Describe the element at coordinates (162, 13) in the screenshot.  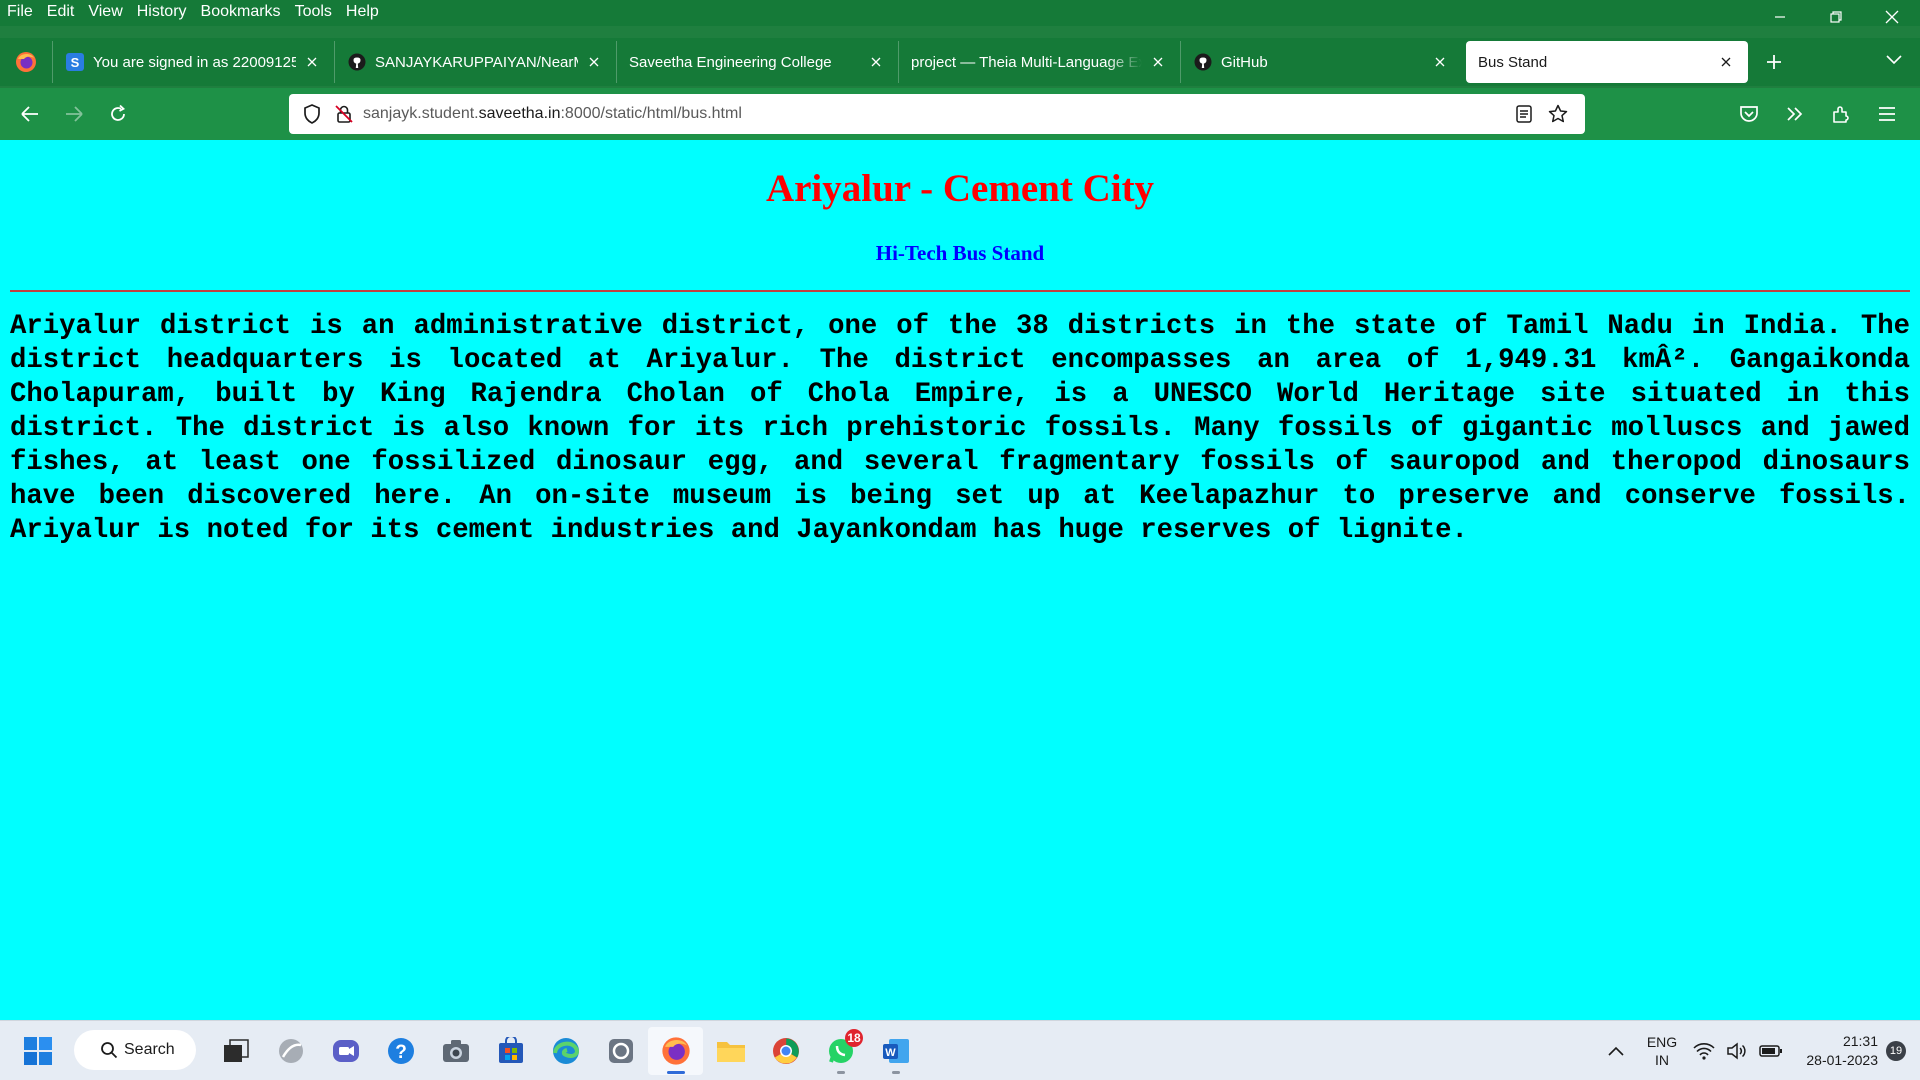
I see `menu-history: History` at that location.